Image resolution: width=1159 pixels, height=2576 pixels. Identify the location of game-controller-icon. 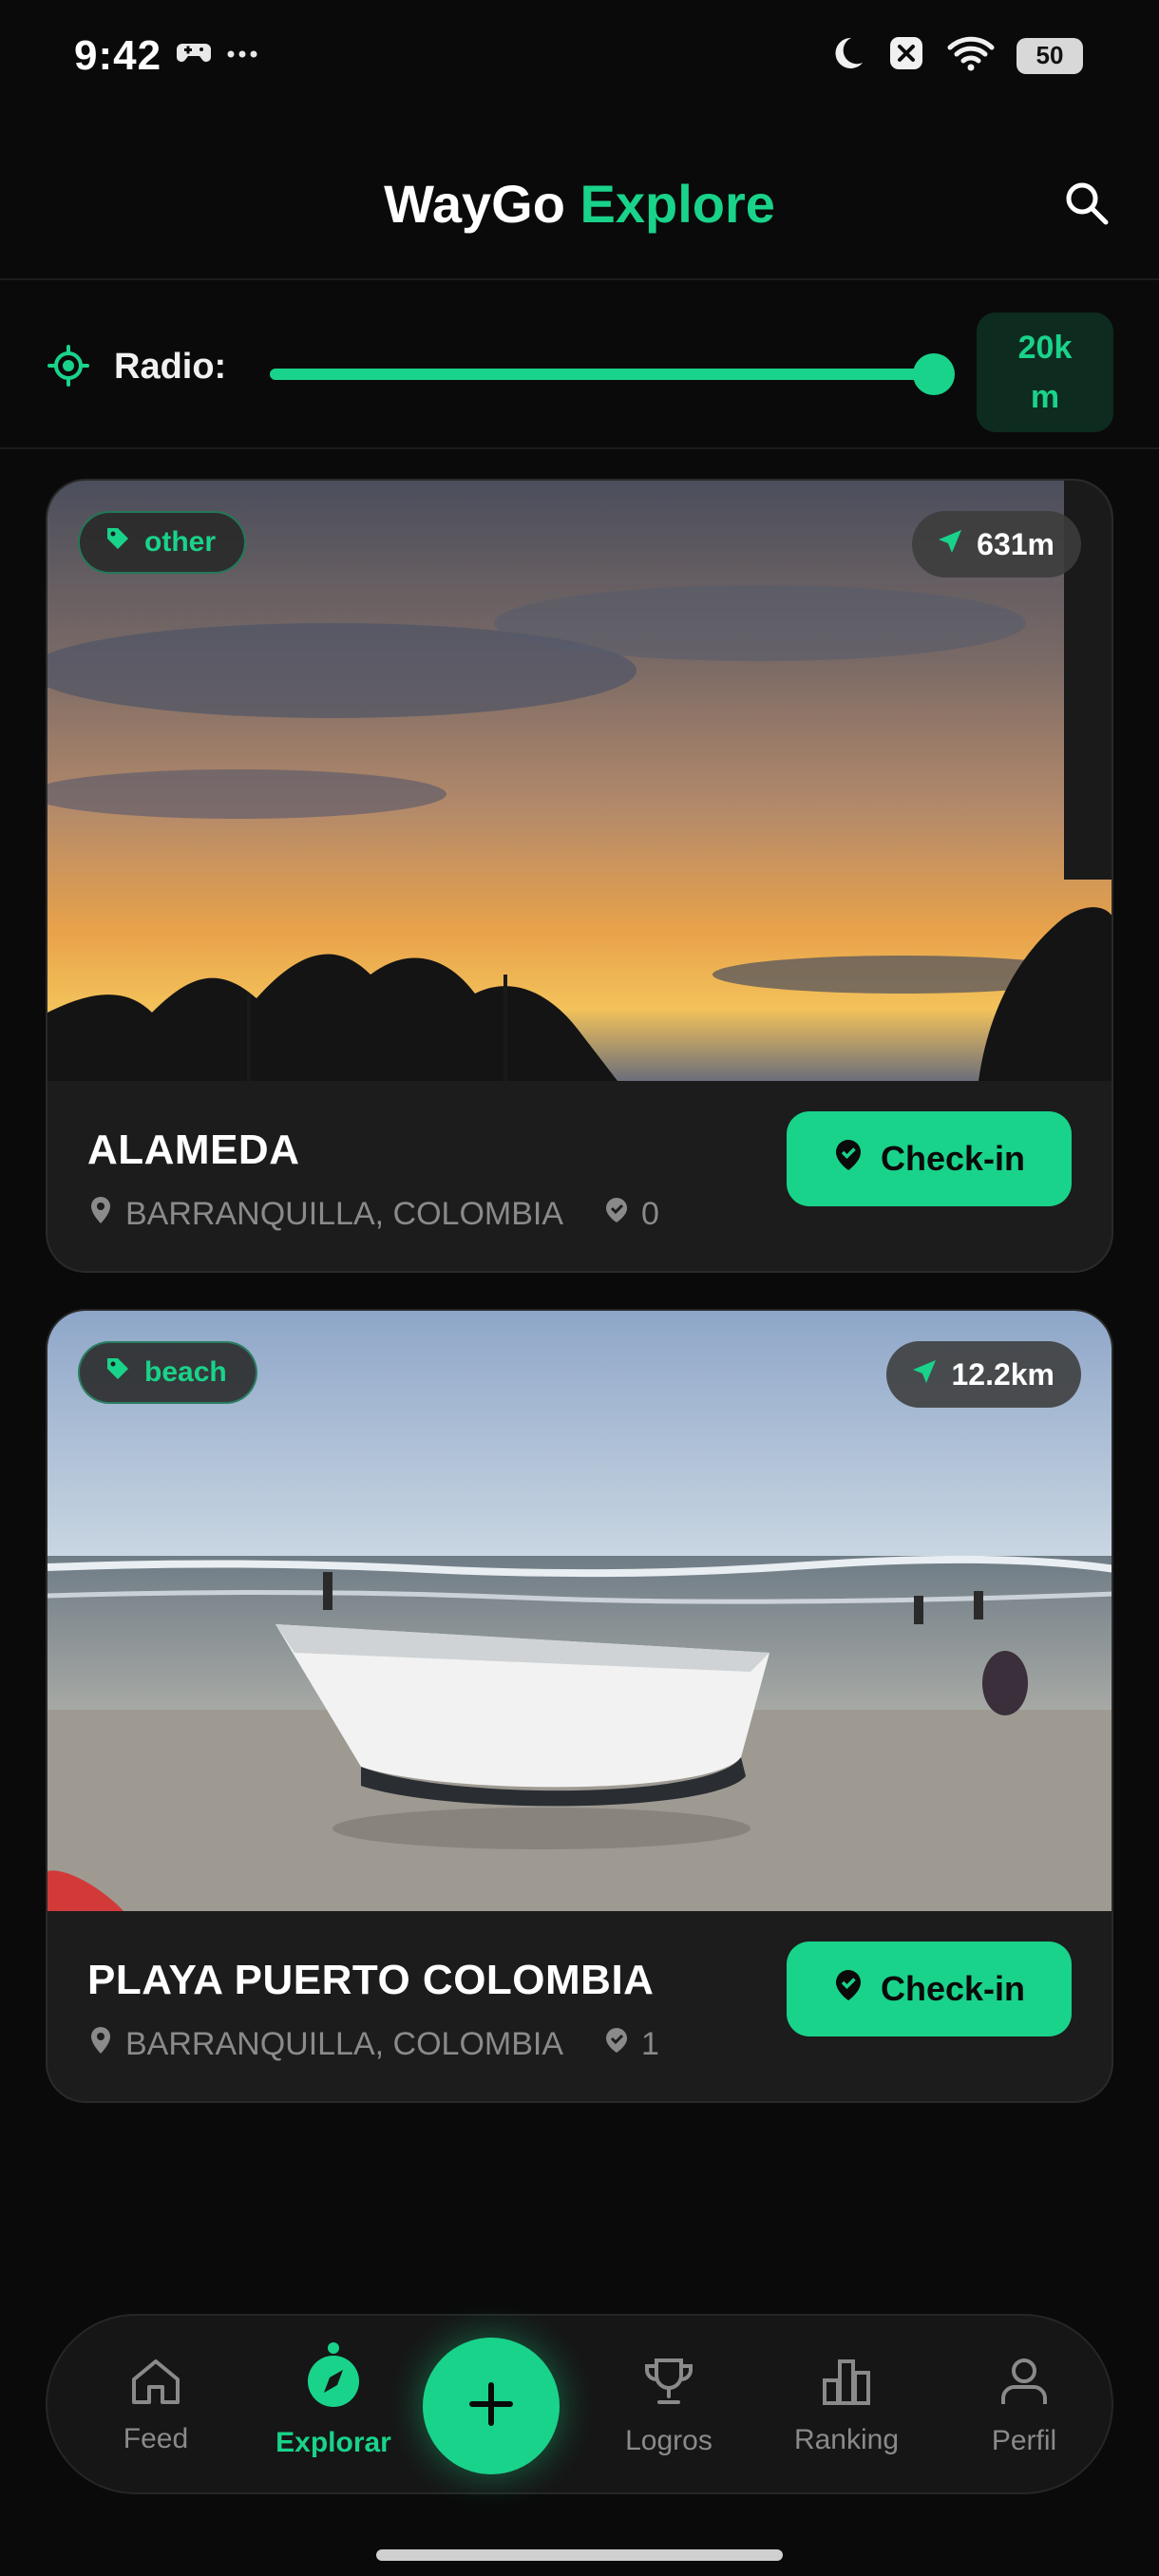
(194, 54).